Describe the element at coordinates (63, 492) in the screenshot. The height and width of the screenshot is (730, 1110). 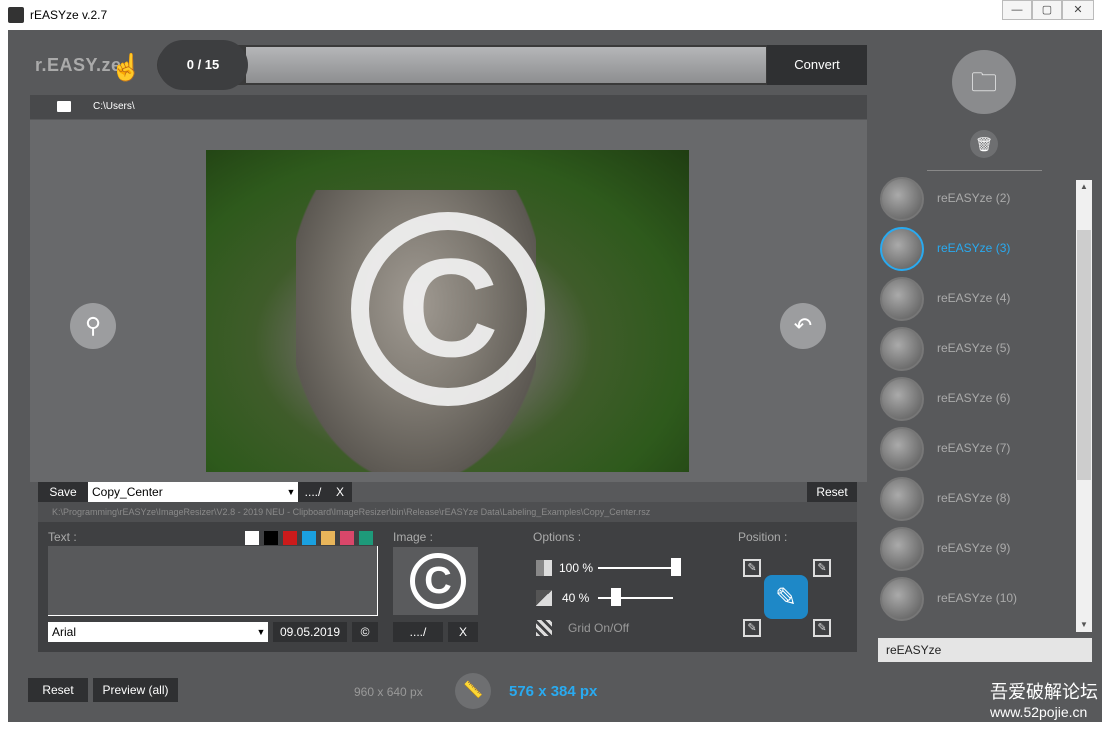
I see `save-preset-button: Save` at that location.